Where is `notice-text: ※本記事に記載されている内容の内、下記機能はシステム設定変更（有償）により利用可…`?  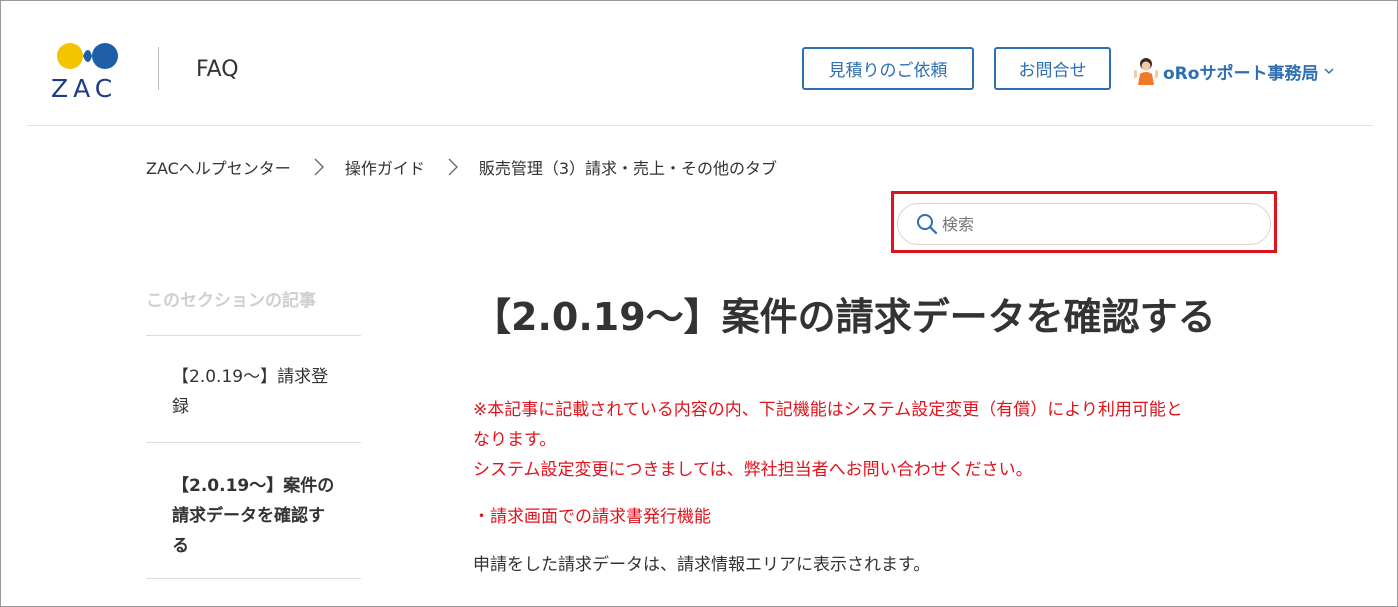
notice-text: ※本記事に記載されている内容の内、下記機能はシステム設定変更（有償）により利用可… is located at coordinates (873, 440).